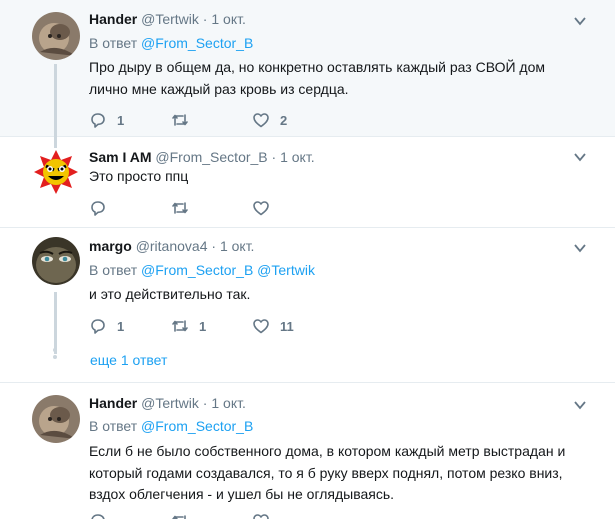  I want to click on reply-to: В ответ @From_Sector_B @Tertwik, so click(202, 270).